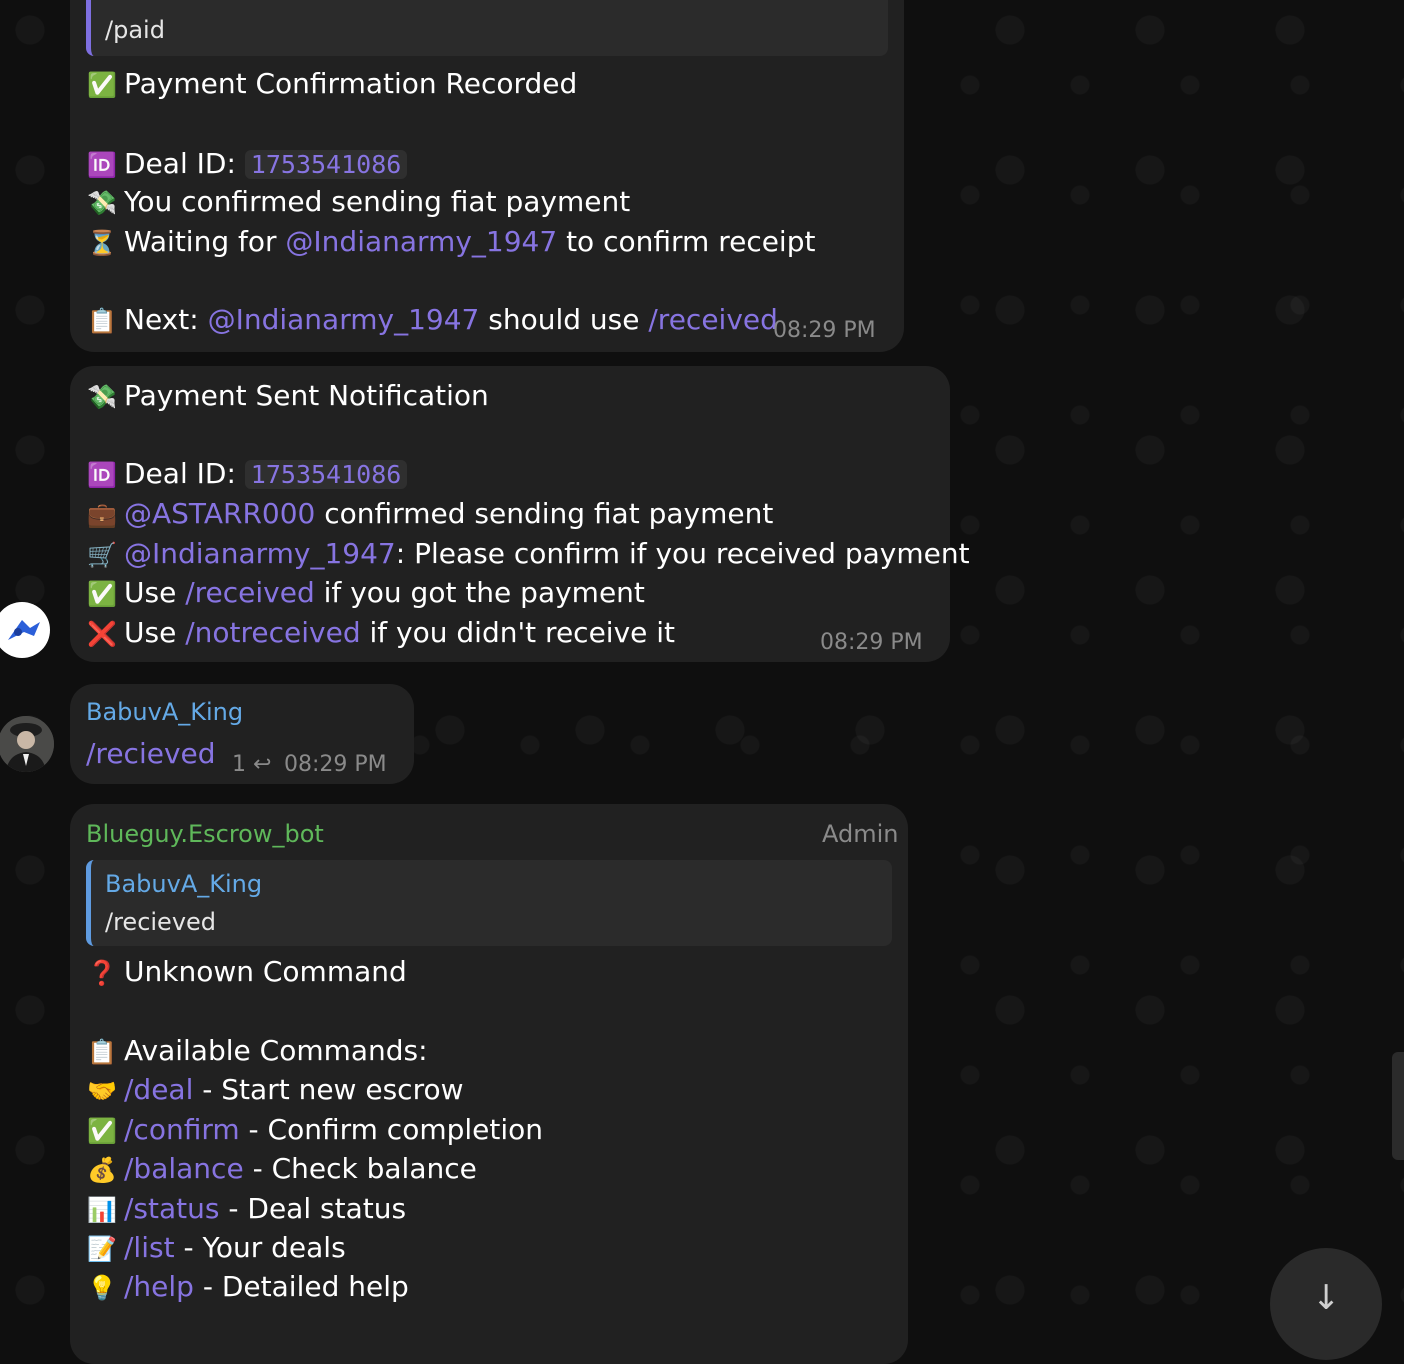  What do you see at coordinates (102, 1170) in the screenshot?
I see `moneybag-icon: 💰` at bounding box center [102, 1170].